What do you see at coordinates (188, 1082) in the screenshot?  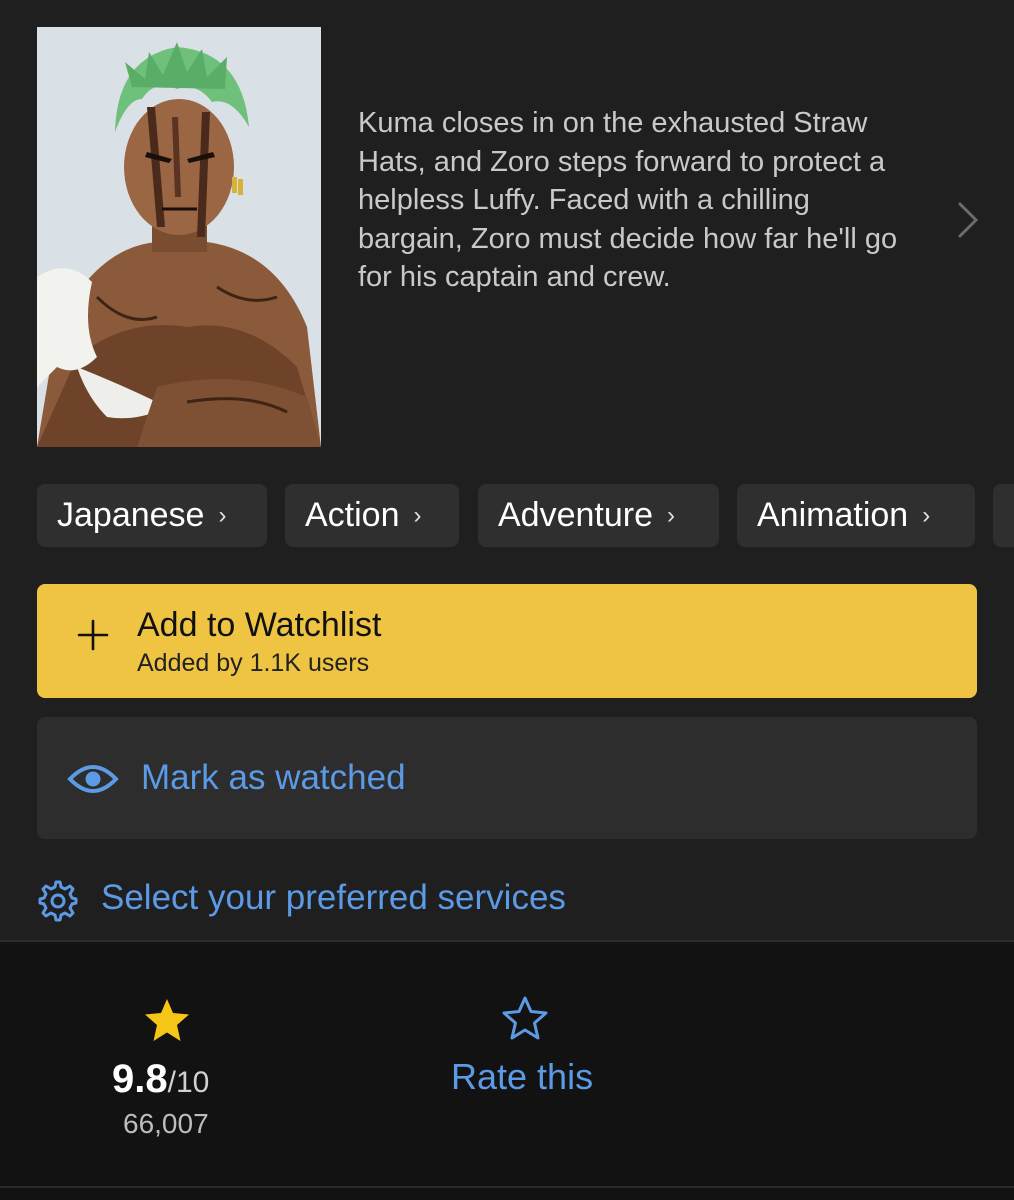 I see `rating-max: /10` at bounding box center [188, 1082].